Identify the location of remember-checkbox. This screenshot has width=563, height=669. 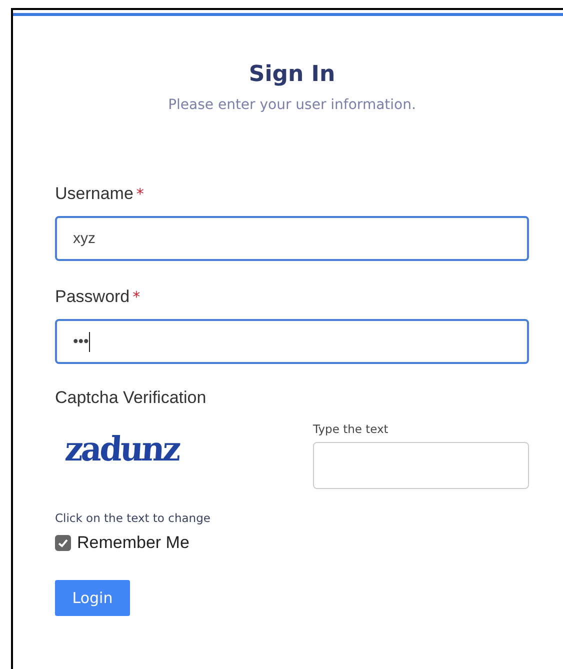
(63, 543).